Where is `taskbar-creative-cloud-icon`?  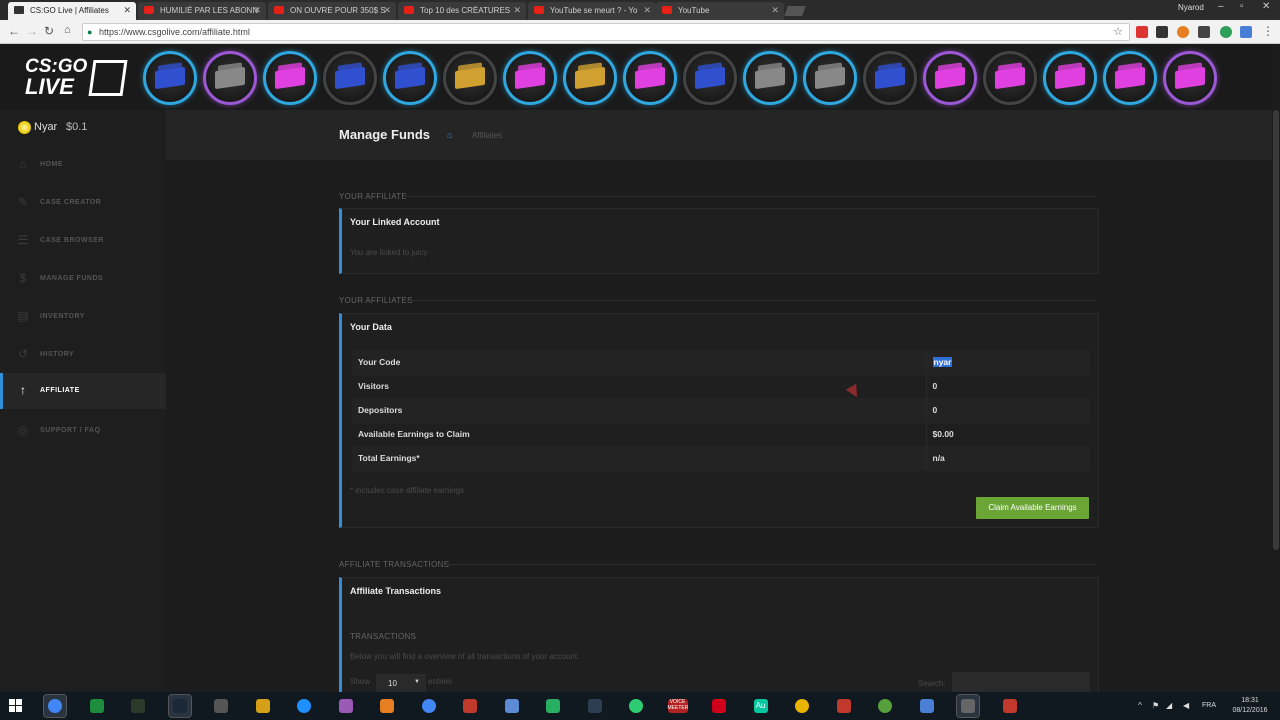
taskbar-creative-cloud-icon is located at coordinates (719, 706).